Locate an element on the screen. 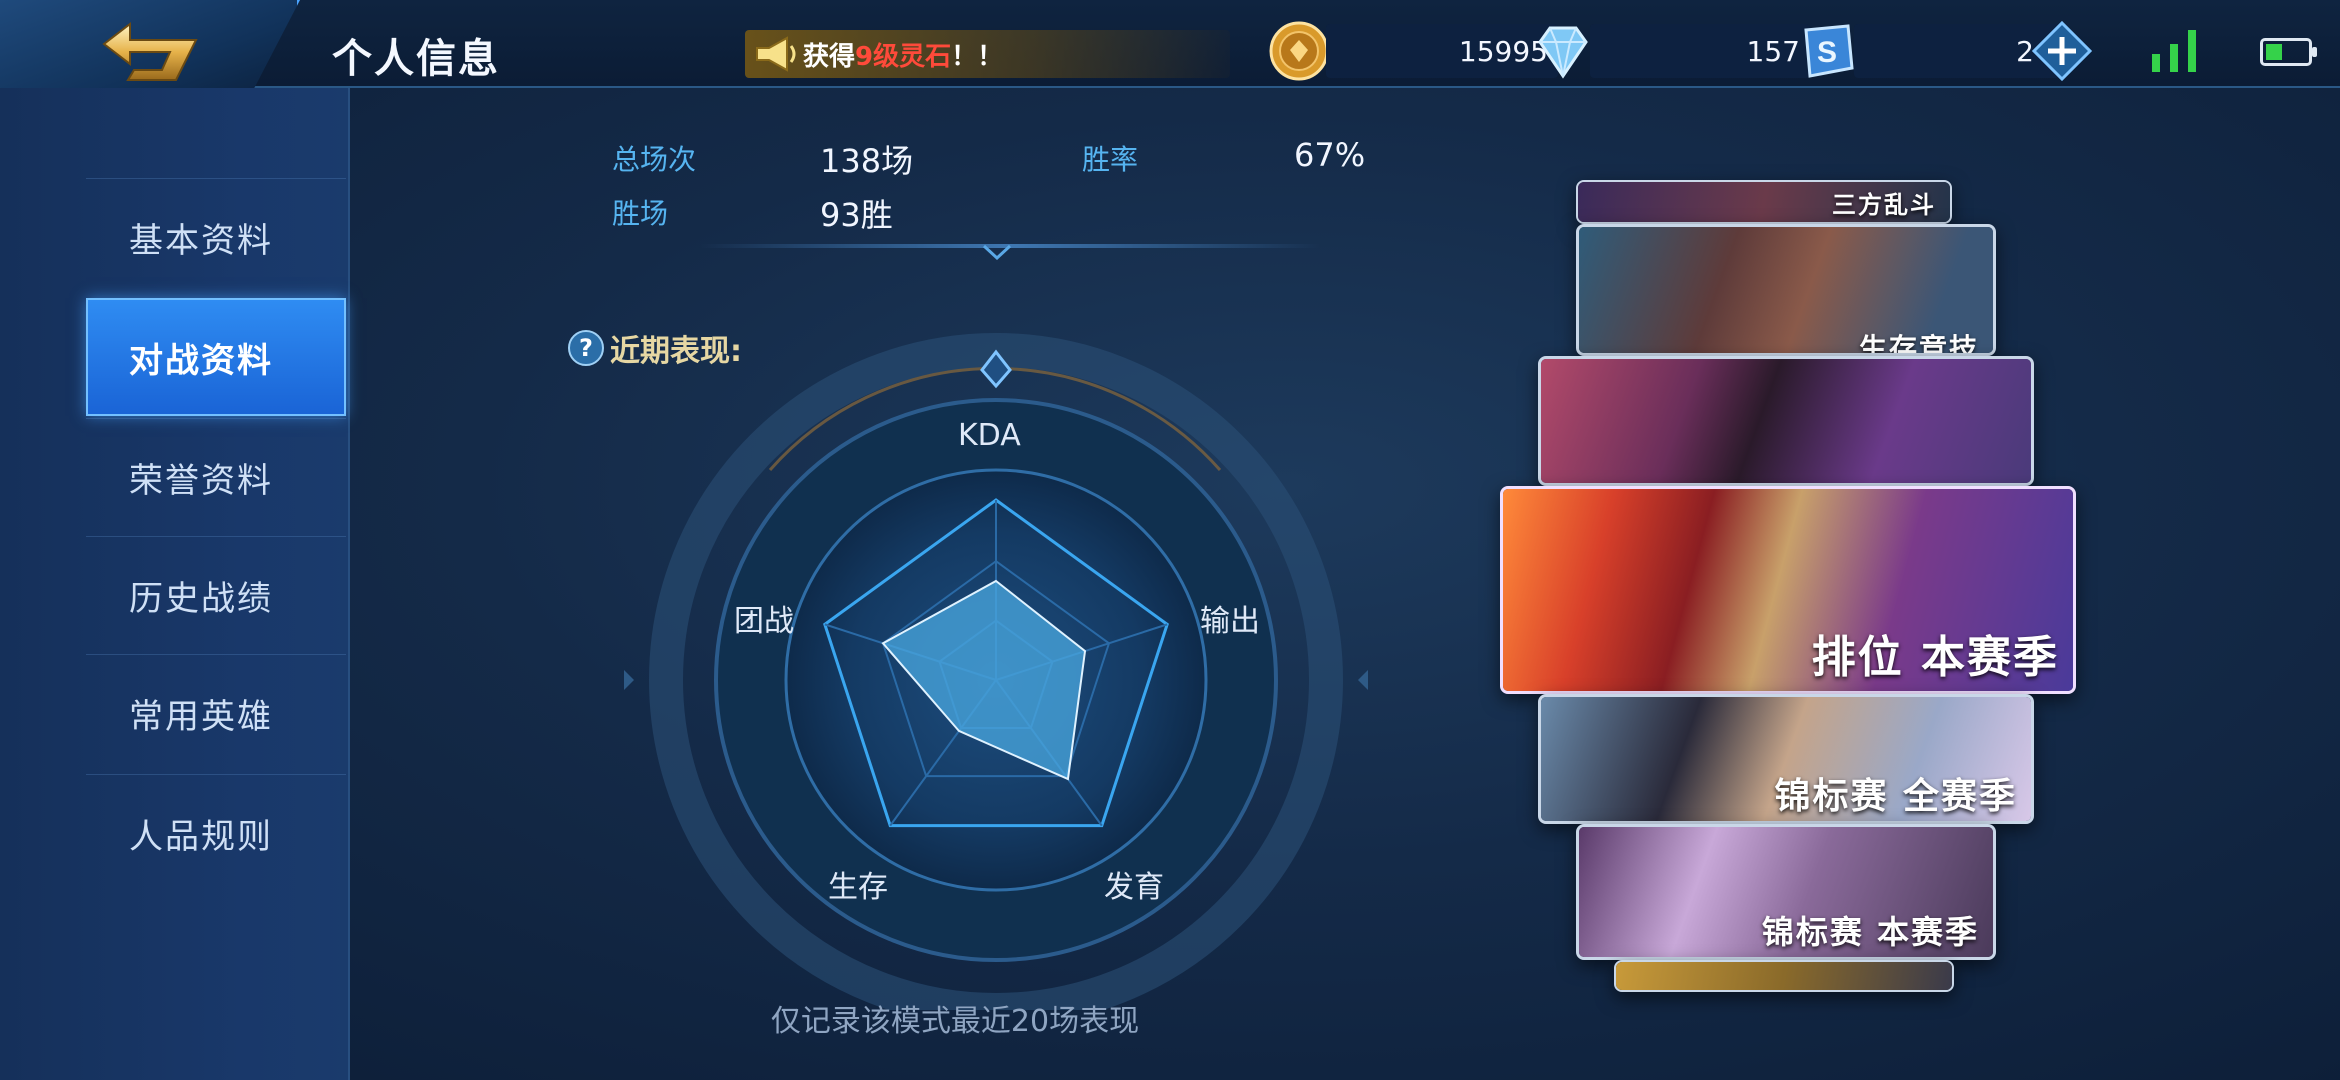 This screenshot has height=1080, width=2340. diamond-amount: 157 is located at coordinates (1700, 51).